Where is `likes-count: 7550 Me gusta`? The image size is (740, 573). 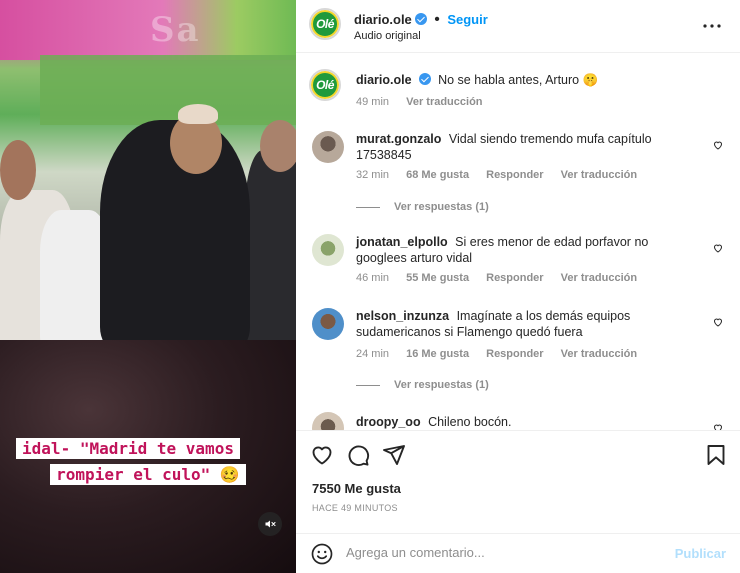
likes-count: 7550 Me gusta is located at coordinates (356, 488).